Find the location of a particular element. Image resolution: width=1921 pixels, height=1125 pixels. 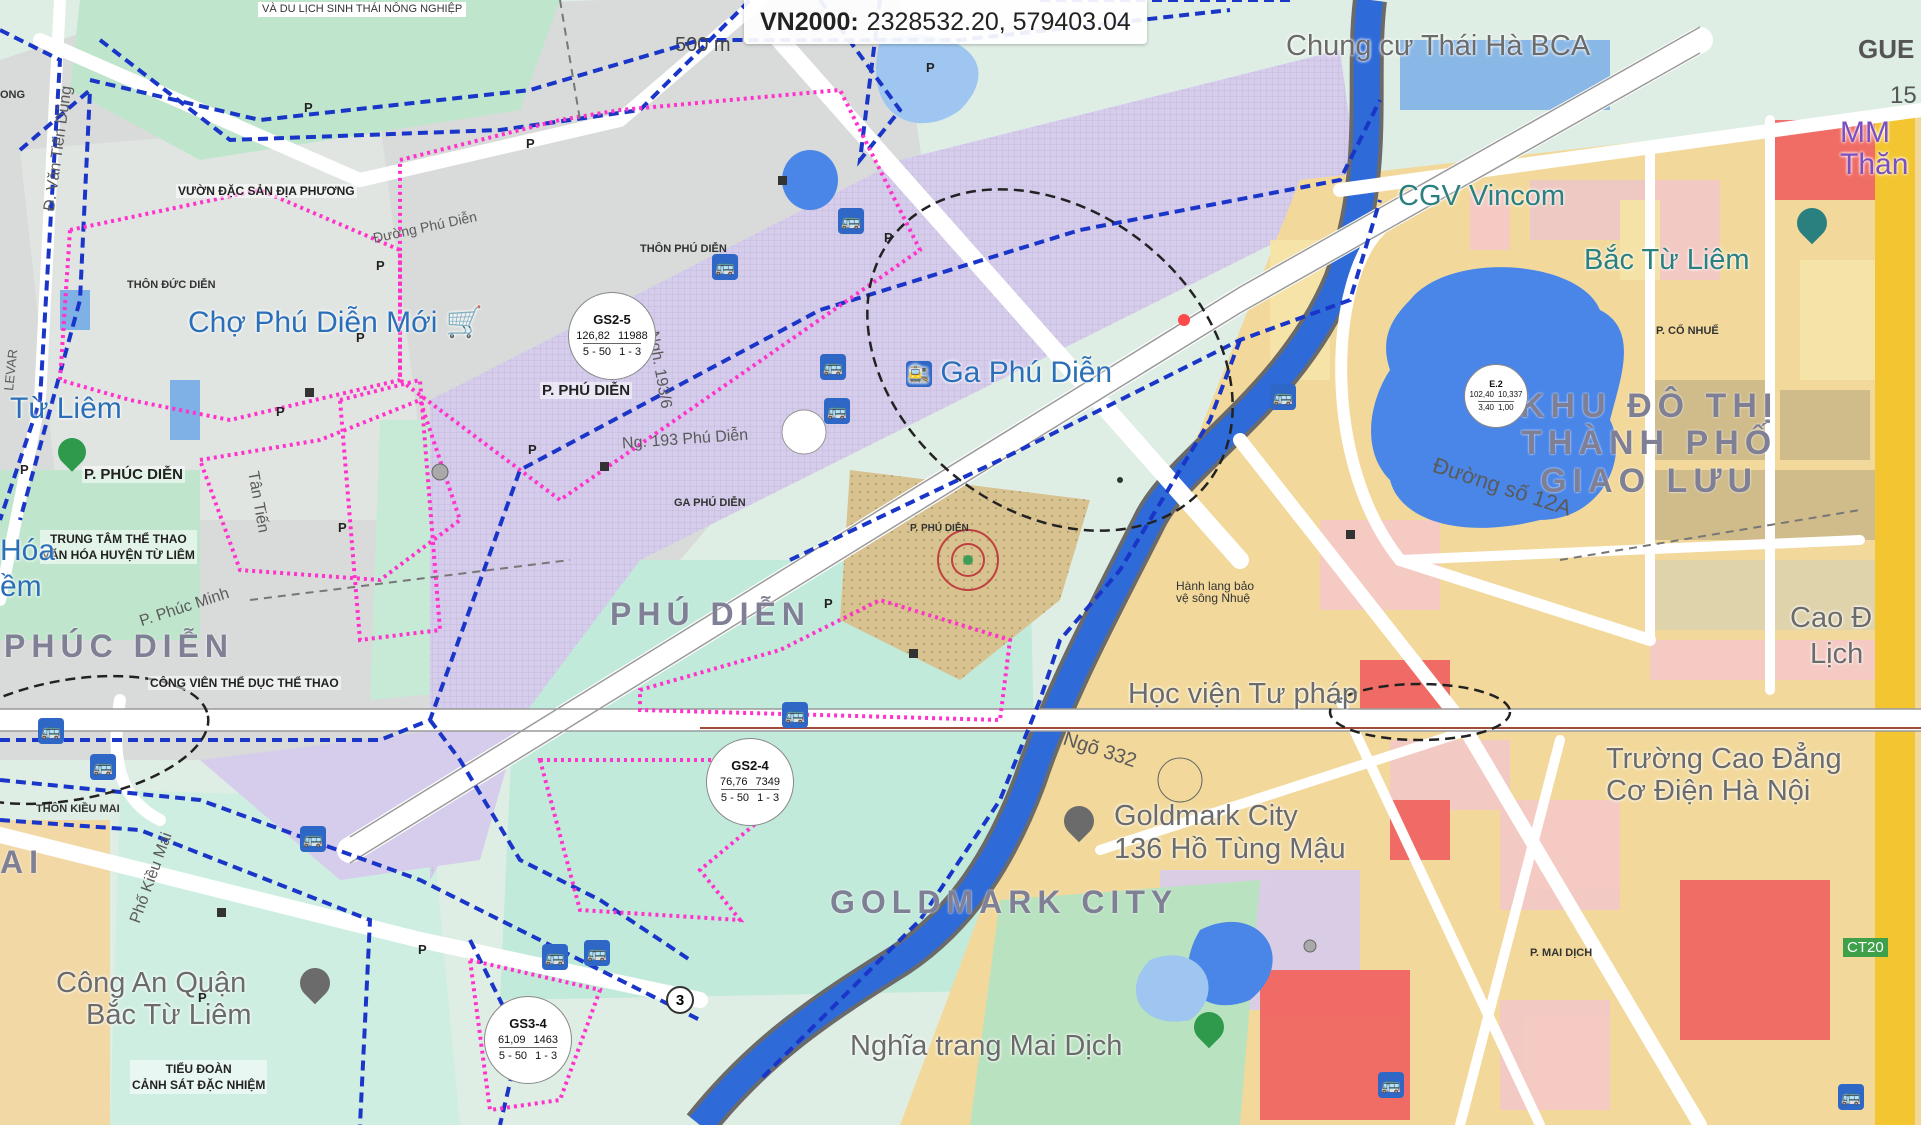

route-badge-3: 3 is located at coordinates (680, 1000).